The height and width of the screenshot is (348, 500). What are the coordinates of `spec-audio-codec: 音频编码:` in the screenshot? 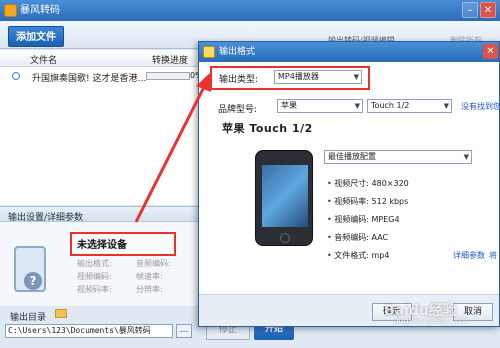 It's located at (153, 263).